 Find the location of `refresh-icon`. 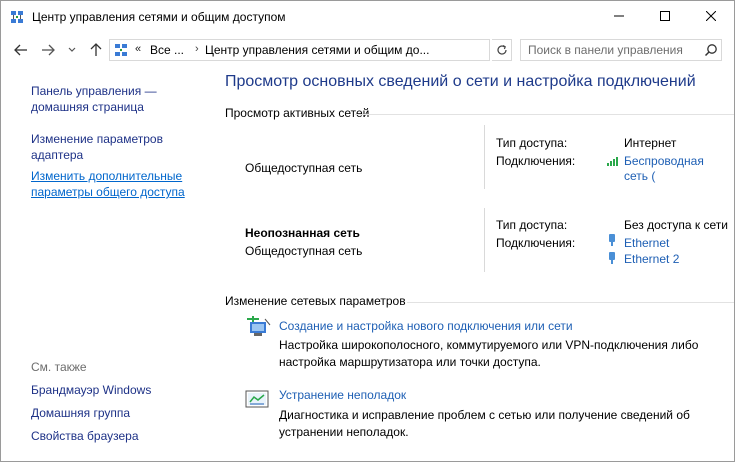

refresh-icon is located at coordinates (501, 49).